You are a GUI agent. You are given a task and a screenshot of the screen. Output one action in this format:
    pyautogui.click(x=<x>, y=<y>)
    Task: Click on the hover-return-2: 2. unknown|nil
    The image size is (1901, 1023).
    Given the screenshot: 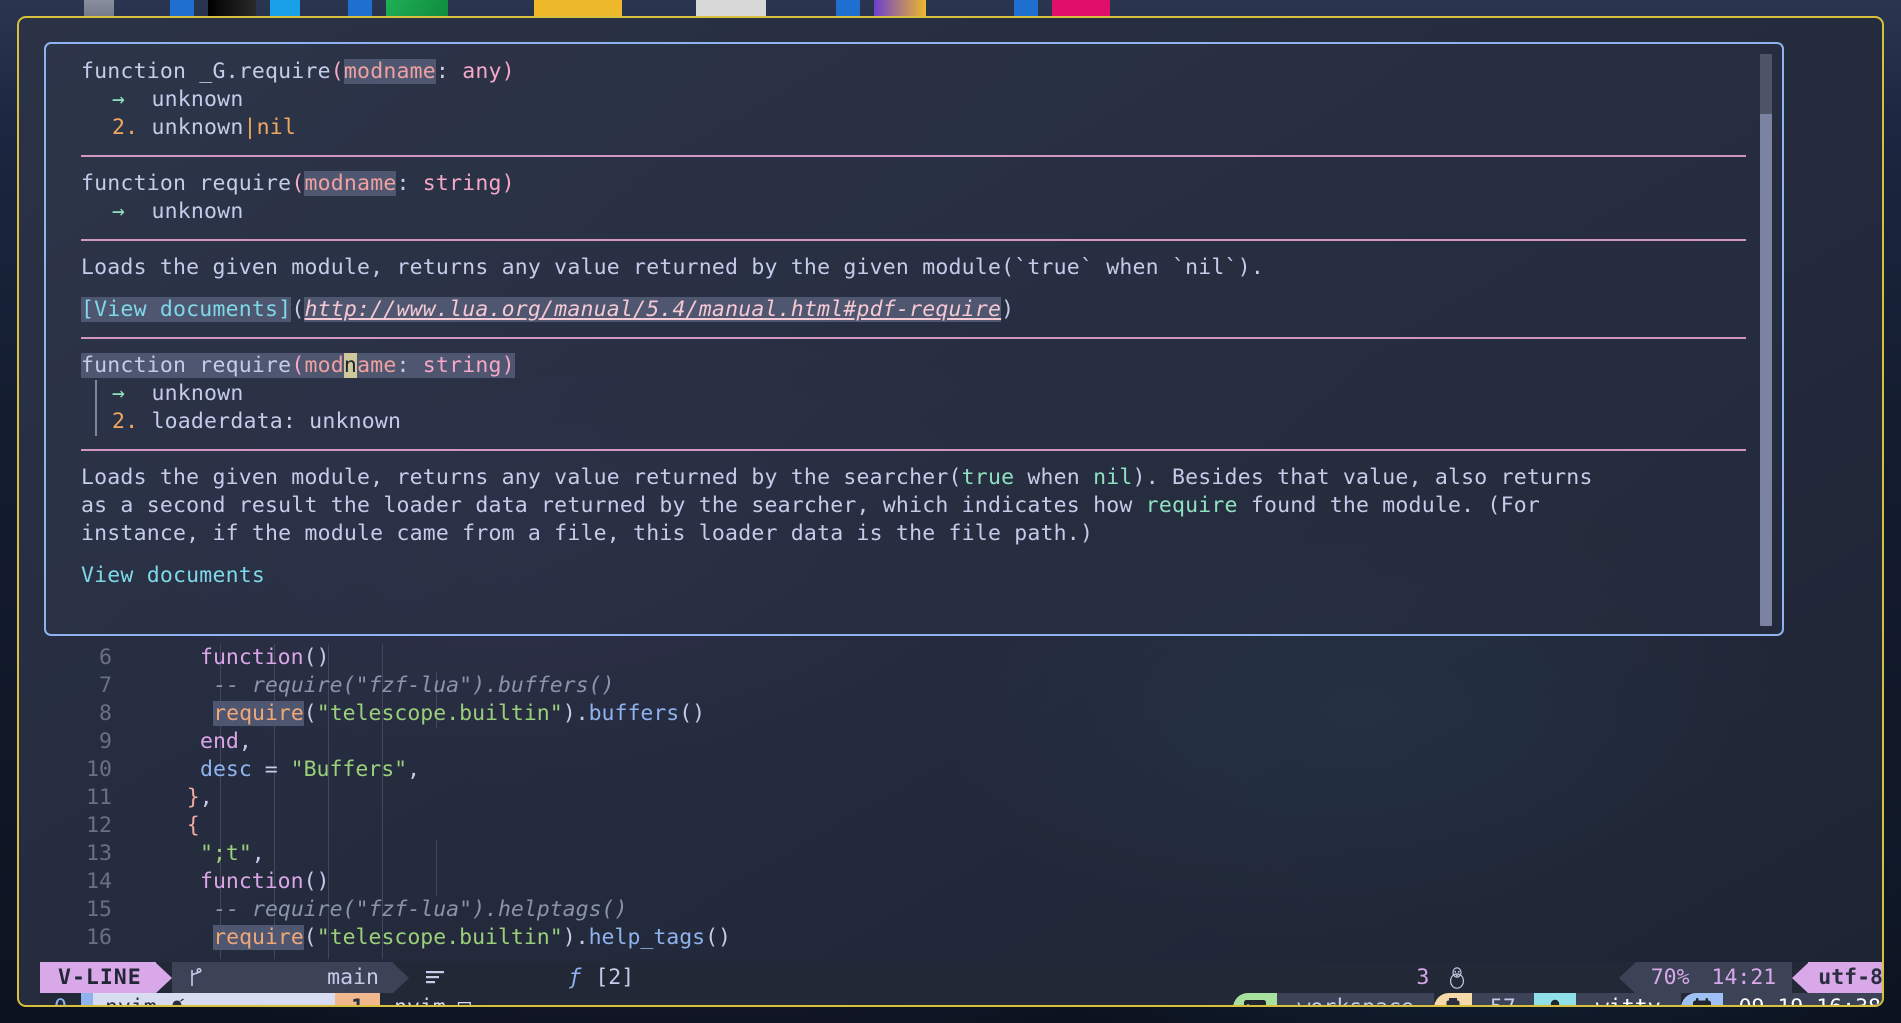 What is the action you would take?
    pyautogui.click(x=914, y=128)
    